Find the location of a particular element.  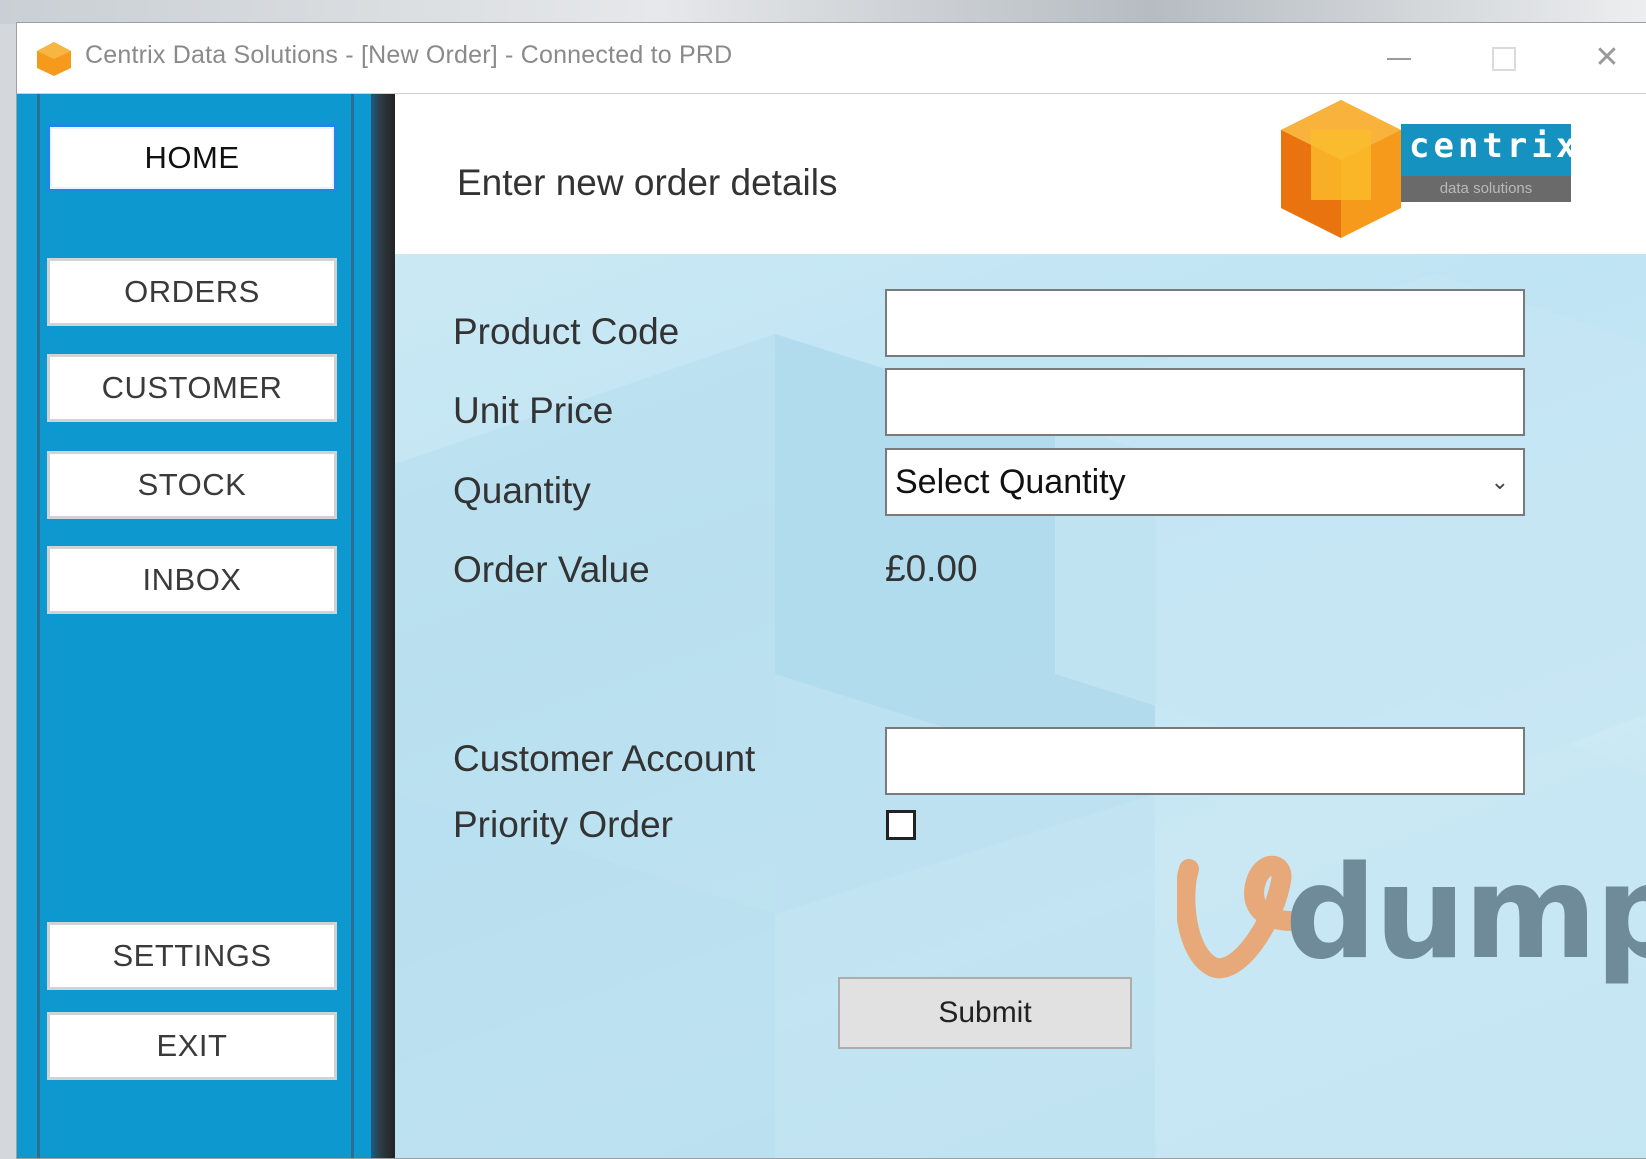

sidebar-item-label: STOCK is located at coordinates (192, 484).